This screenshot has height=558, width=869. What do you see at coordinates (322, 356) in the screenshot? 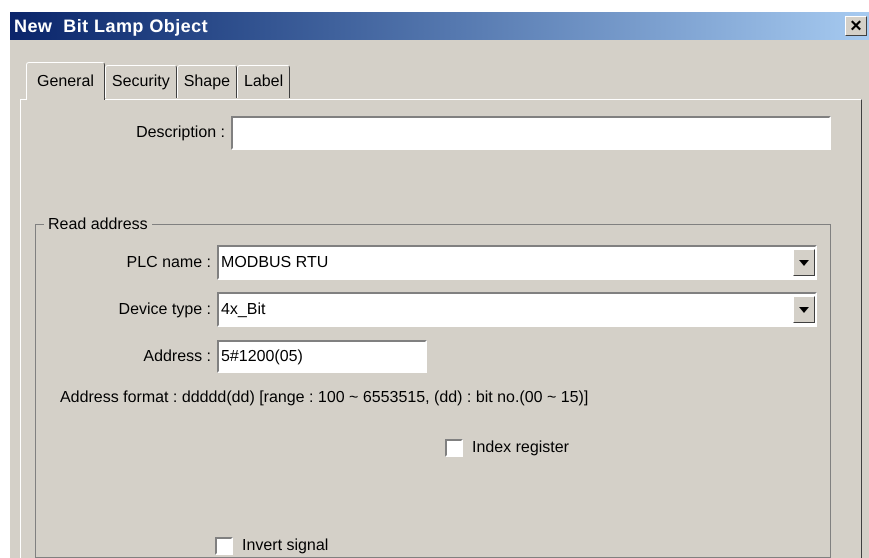
I see `address-field: 5#1200(05)` at bounding box center [322, 356].